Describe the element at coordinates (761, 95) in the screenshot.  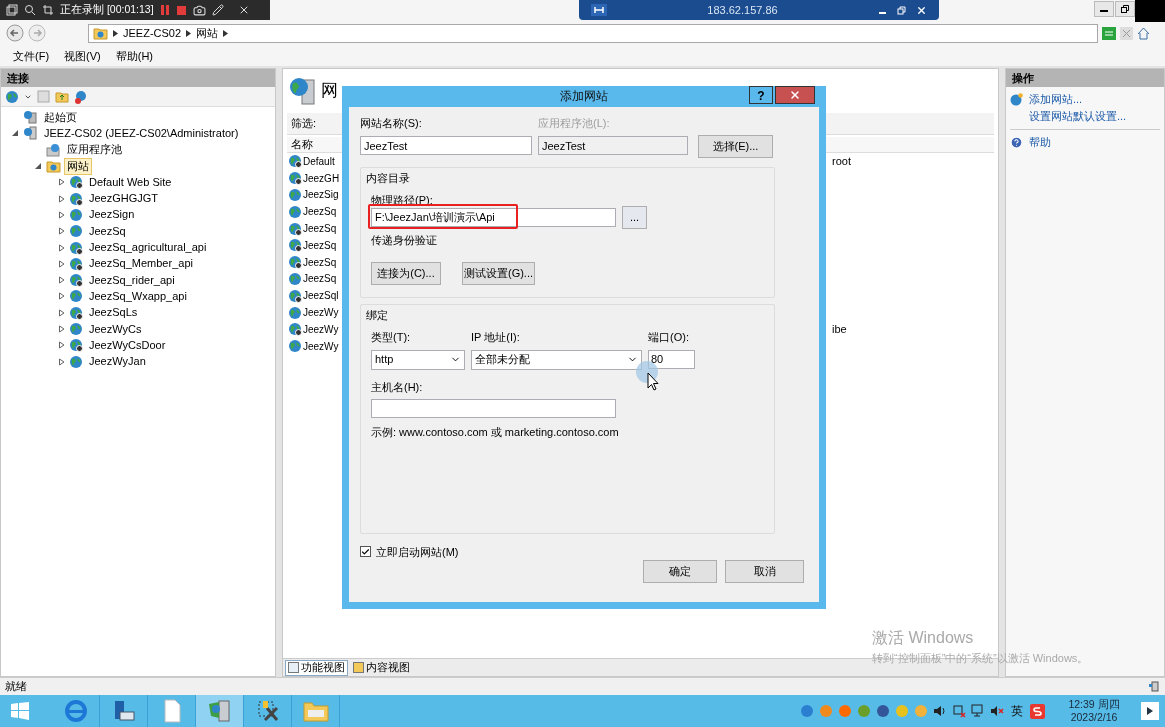
I see `help-button: ?` at that location.